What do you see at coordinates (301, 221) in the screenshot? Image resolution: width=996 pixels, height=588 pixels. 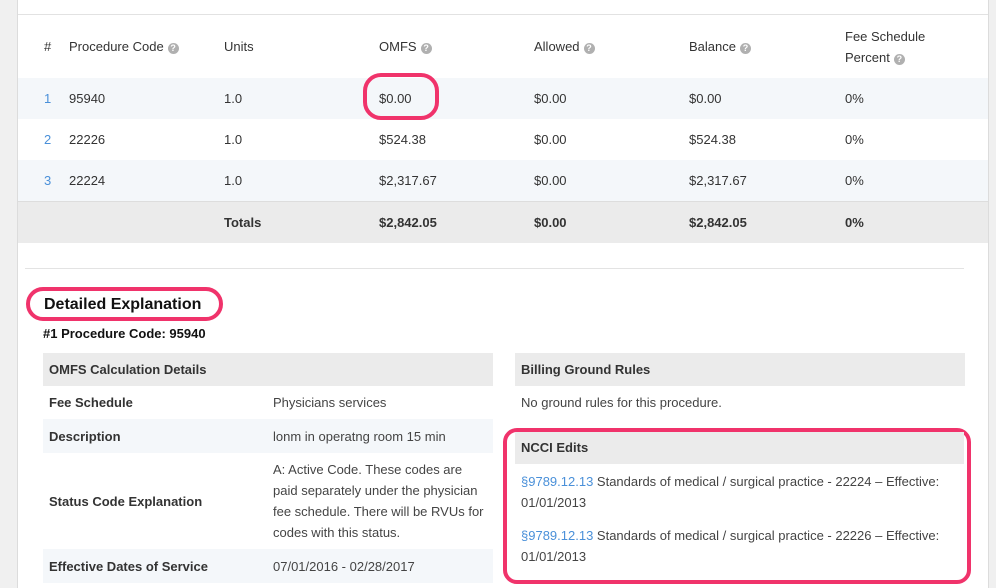 I see `totals-label: Totals` at bounding box center [301, 221].